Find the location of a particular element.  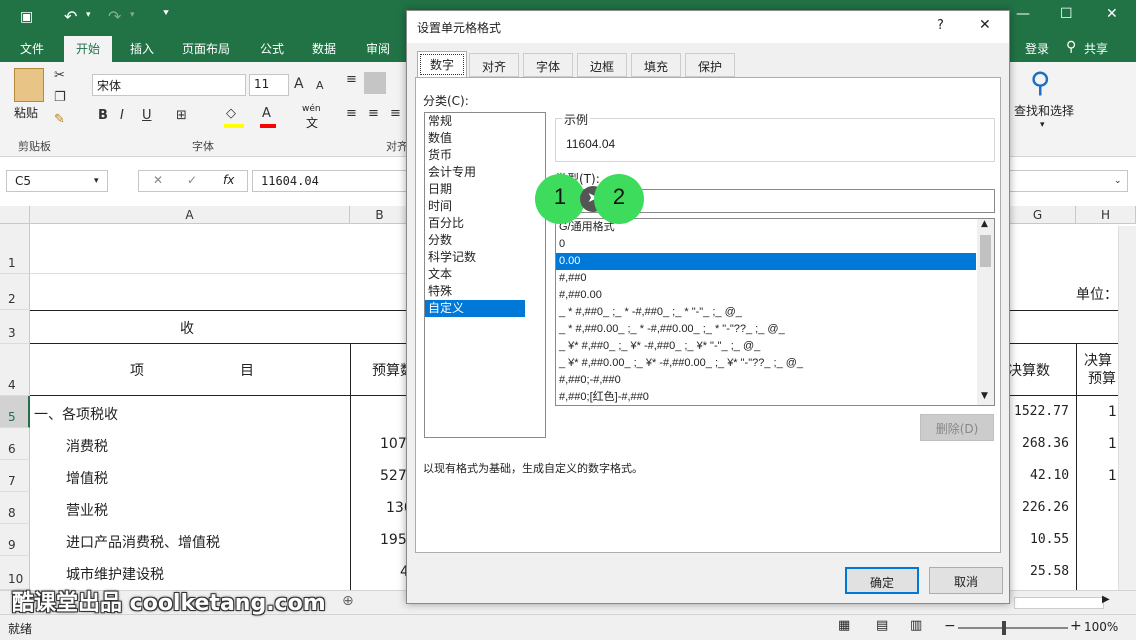

cell-g8: 226.26 is located at coordinates (1045, 507).